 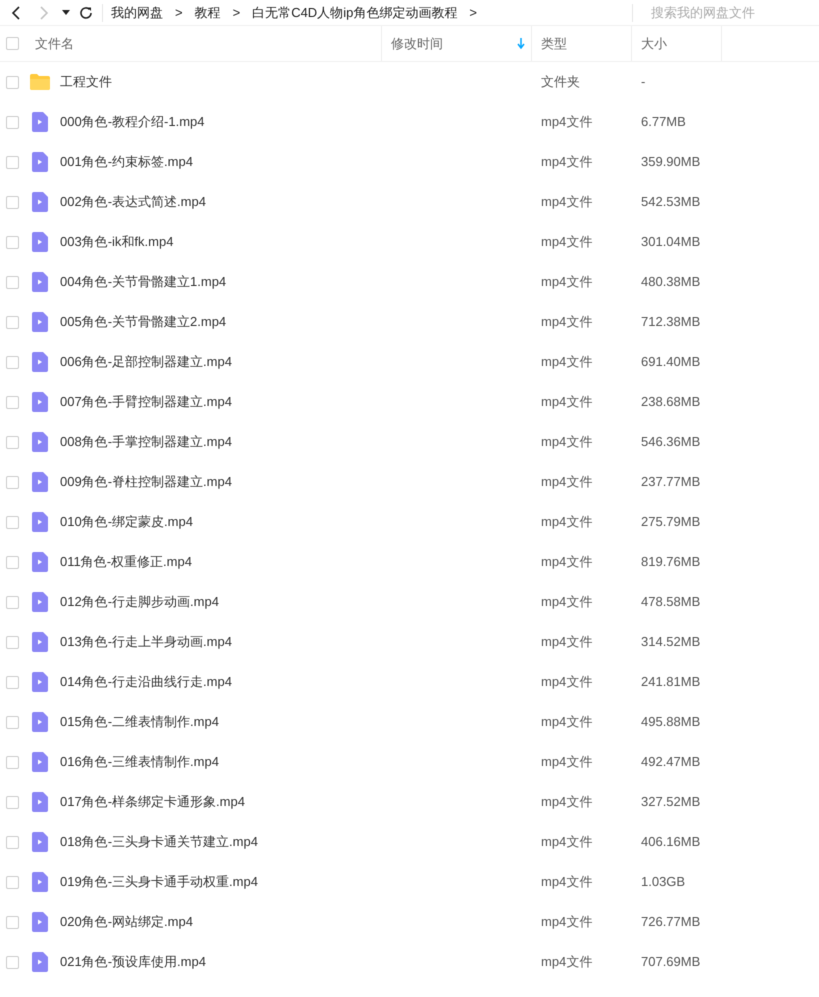 What do you see at coordinates (159, 882) in the screenshot?
I see `file-name: 019角色-三头身卡通手动权重.mp4` at bounding box center [159, 882].